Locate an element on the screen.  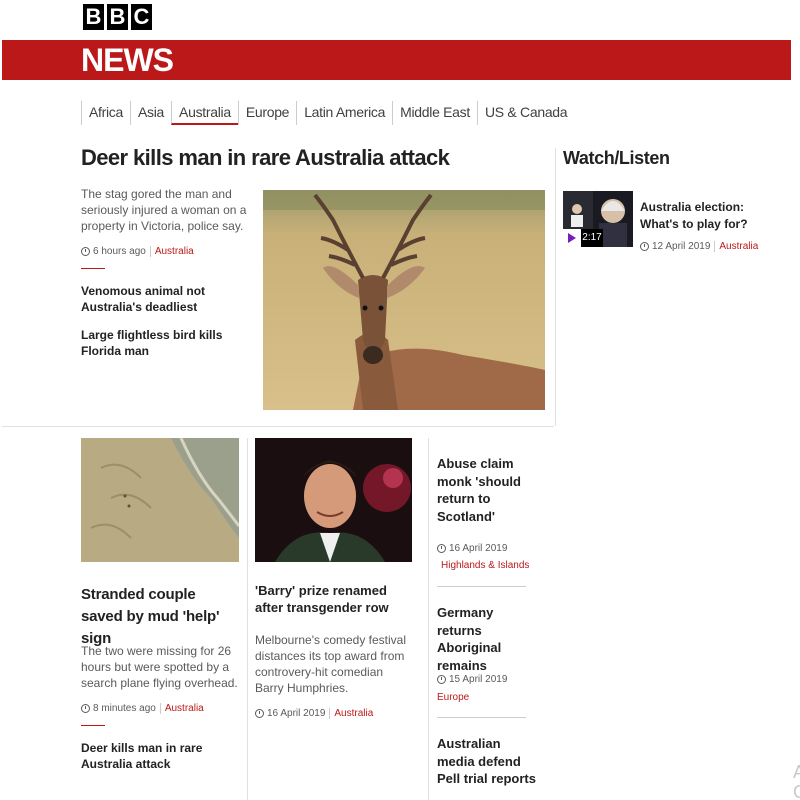
nav-item-us-canada: US & Canada is located at coordinates (525, 113).